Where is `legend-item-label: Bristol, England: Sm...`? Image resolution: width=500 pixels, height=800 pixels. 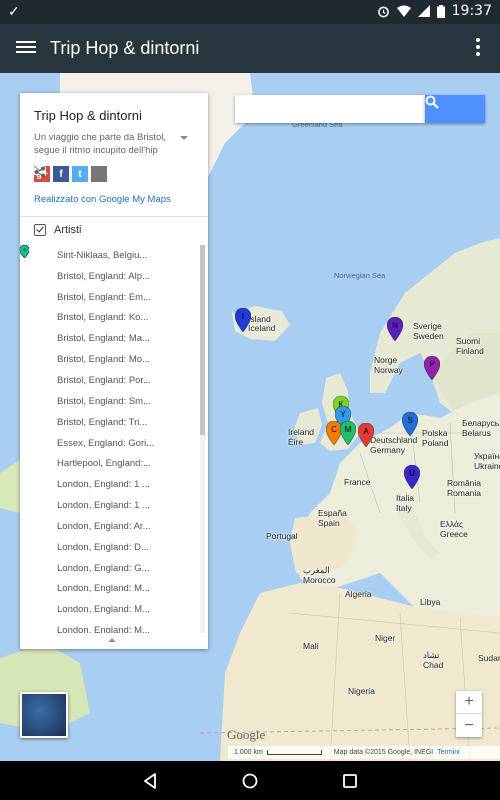
legend-item-label: Bristol, England: Sm... is located at coordinates (104, 401).